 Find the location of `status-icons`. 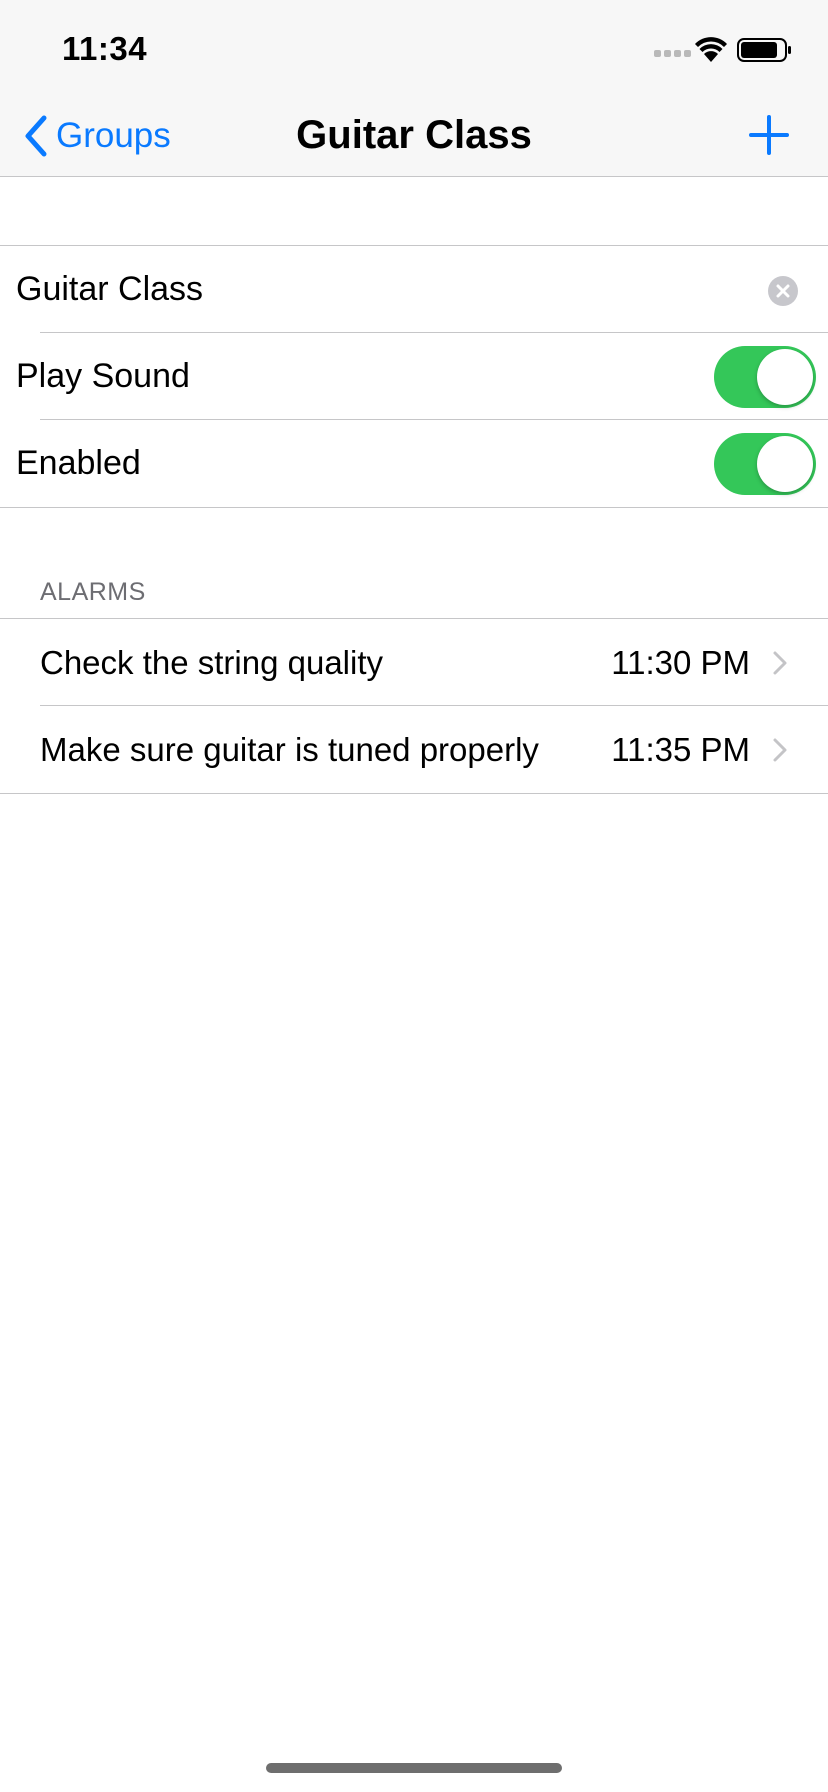

status-icons is located at coordinates (724, 50).